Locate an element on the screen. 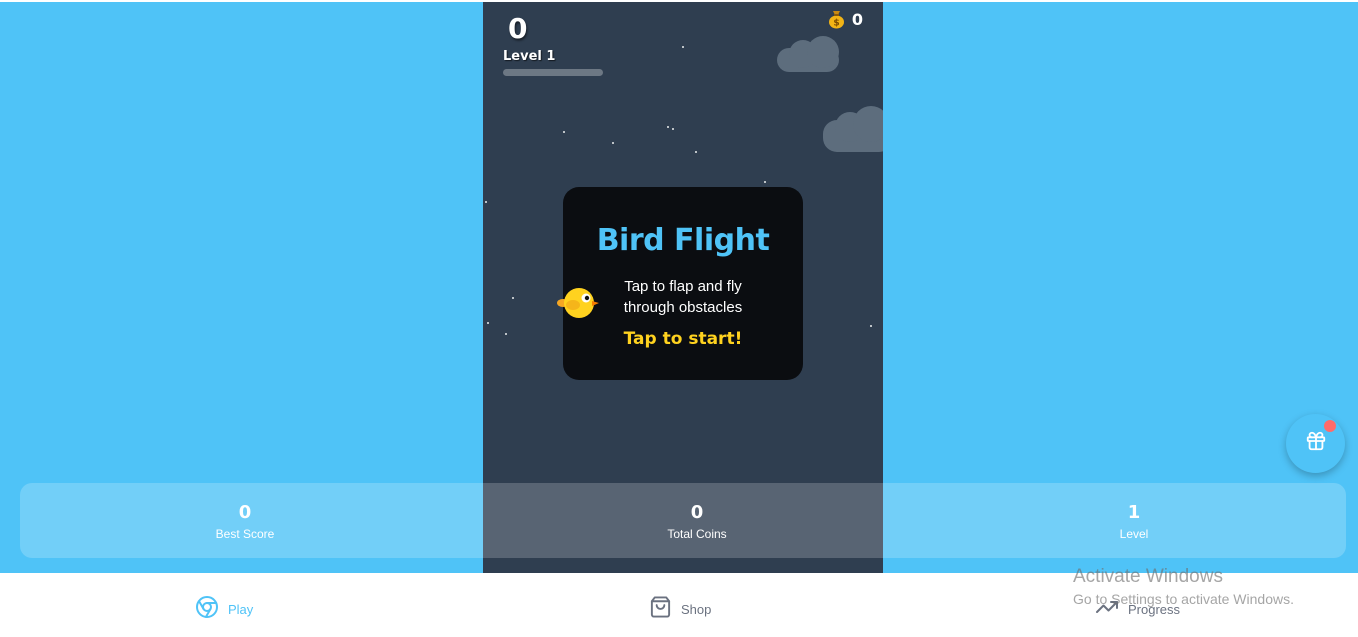 The width and height of the screenshot is (1358, 637). best-score-label: Best Score is located at coordinates (245, 534).